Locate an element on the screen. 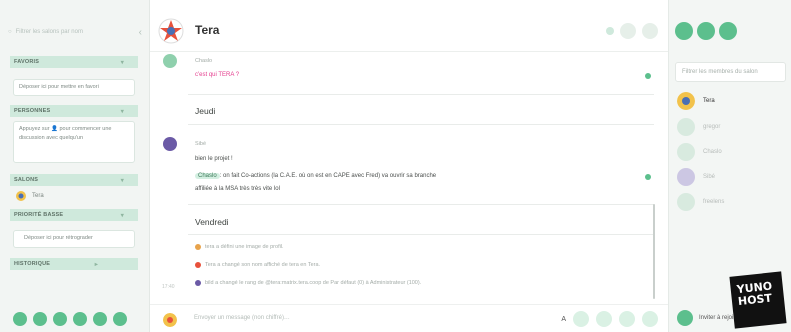 This screenshot has height=332, width=791. video-call-icon is located at coordinates (627, 319).